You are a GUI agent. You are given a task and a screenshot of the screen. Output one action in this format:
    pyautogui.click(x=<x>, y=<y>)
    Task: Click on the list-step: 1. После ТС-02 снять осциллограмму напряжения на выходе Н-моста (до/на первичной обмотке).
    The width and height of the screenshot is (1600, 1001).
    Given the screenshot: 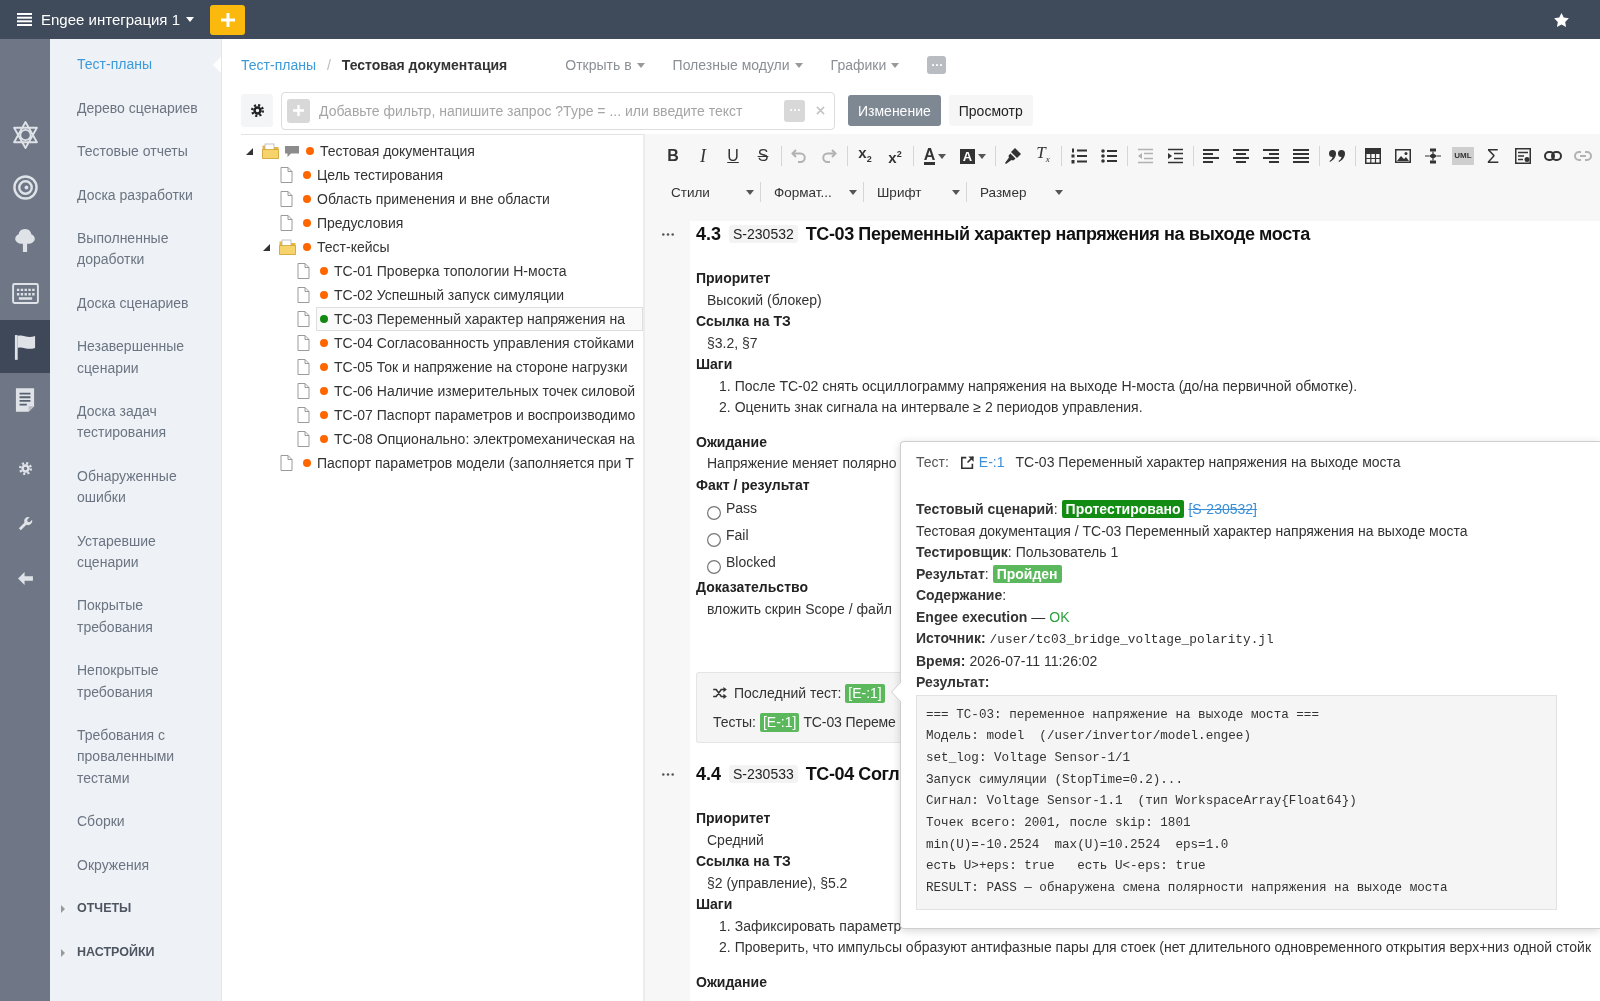 What is the action you would take?
    pyautogui.click(x=1038, y=386)
    